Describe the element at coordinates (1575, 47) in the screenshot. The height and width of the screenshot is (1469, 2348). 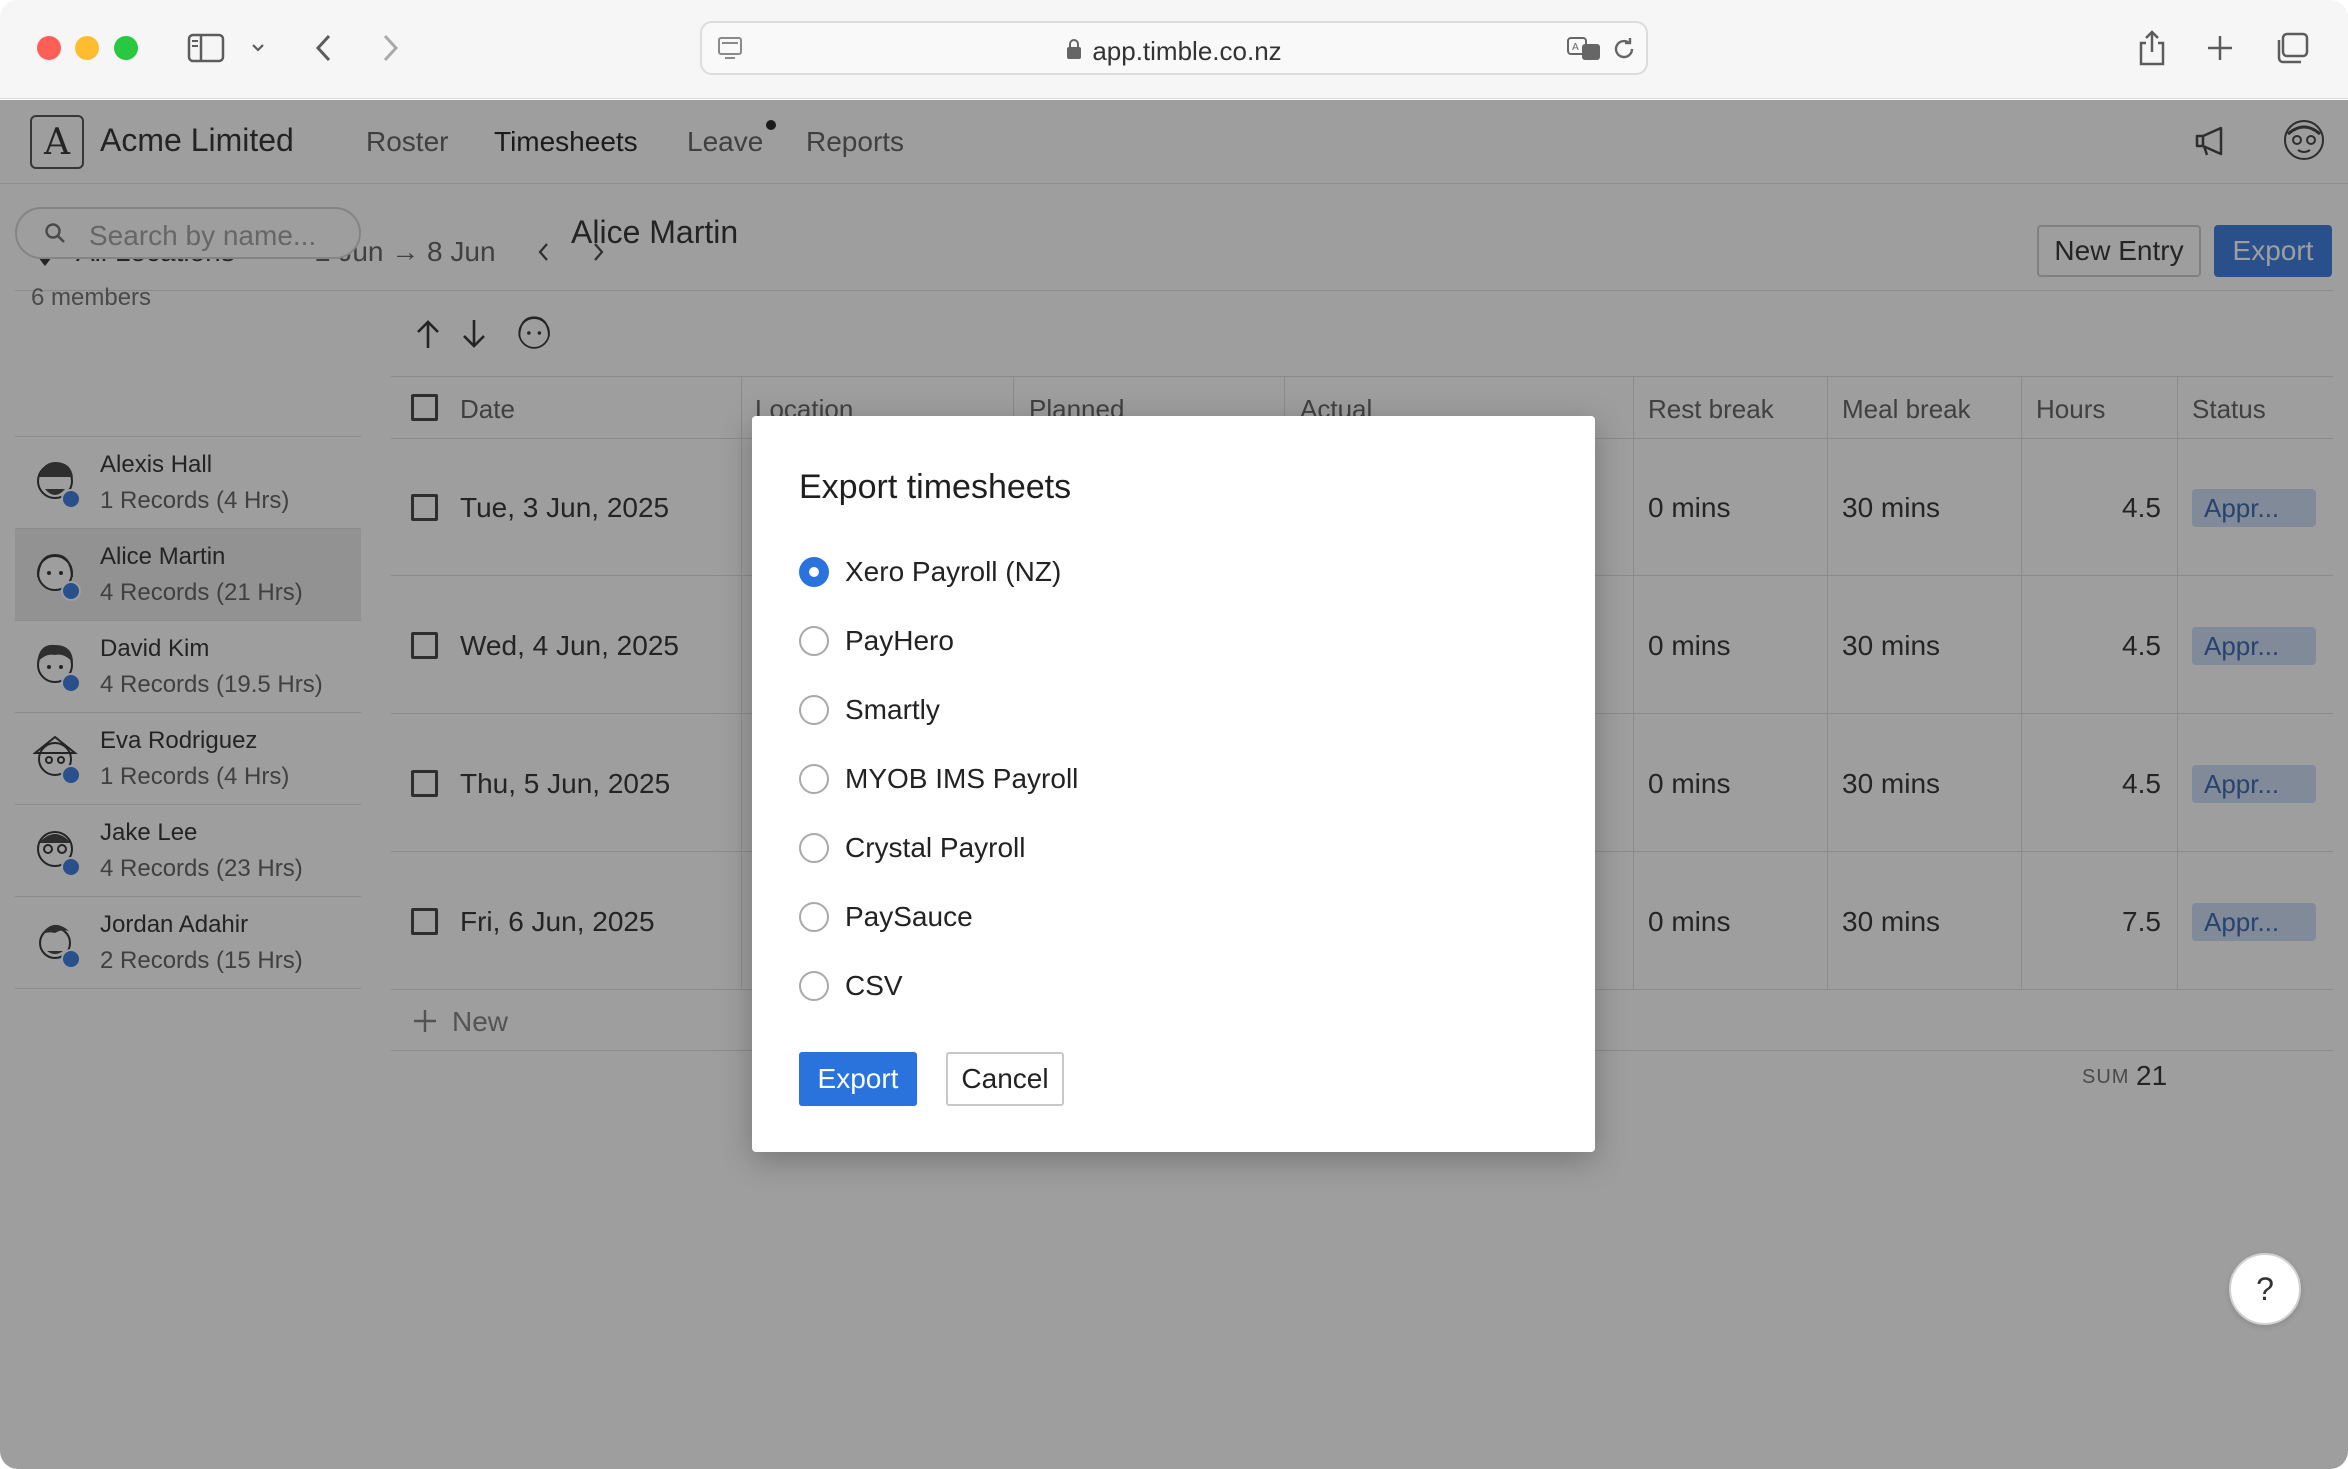
I see `svg-text: A` at that location.